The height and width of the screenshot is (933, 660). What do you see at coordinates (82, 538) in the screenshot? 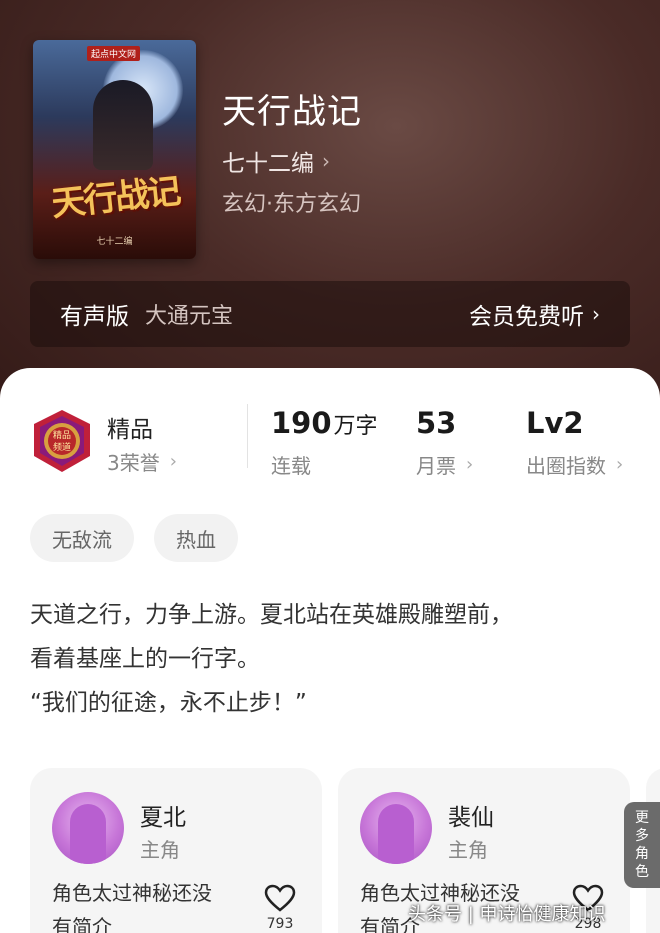
I see `tag-chip: 无敌流` at bounding box center [82, 538].